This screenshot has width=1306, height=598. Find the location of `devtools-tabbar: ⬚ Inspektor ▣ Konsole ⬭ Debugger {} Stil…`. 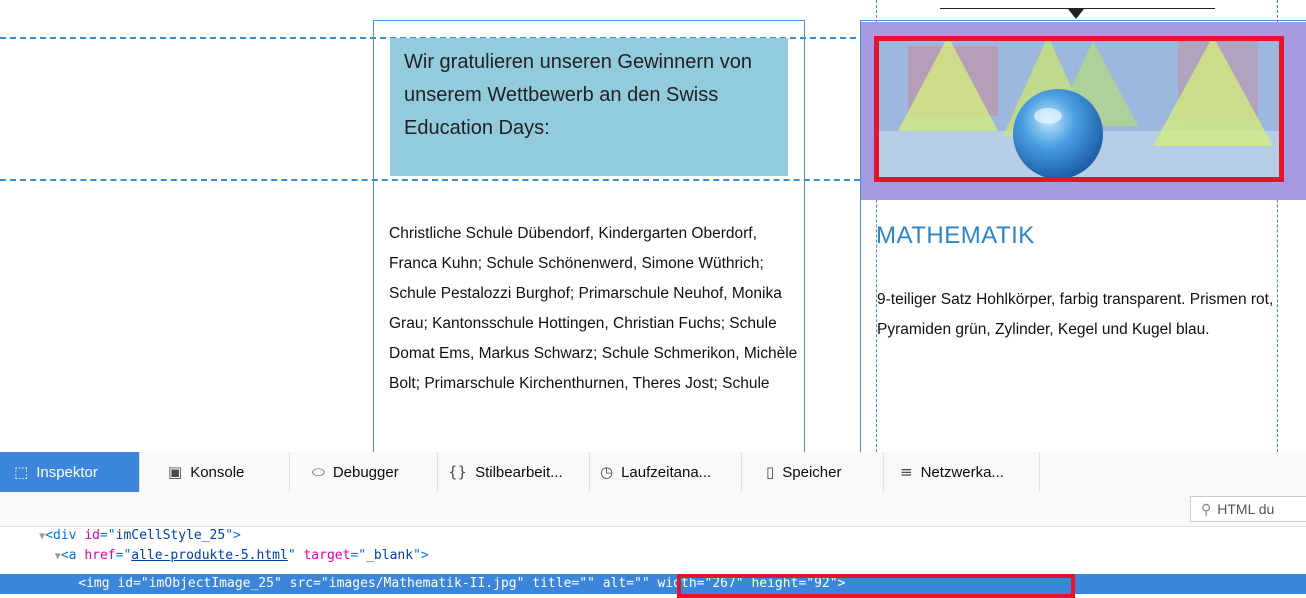

devtools-tabbar: ⬚ Inspektor ▣ Konsole ⬭ Debugger {} Stil… is located at coordinates (653, 472).